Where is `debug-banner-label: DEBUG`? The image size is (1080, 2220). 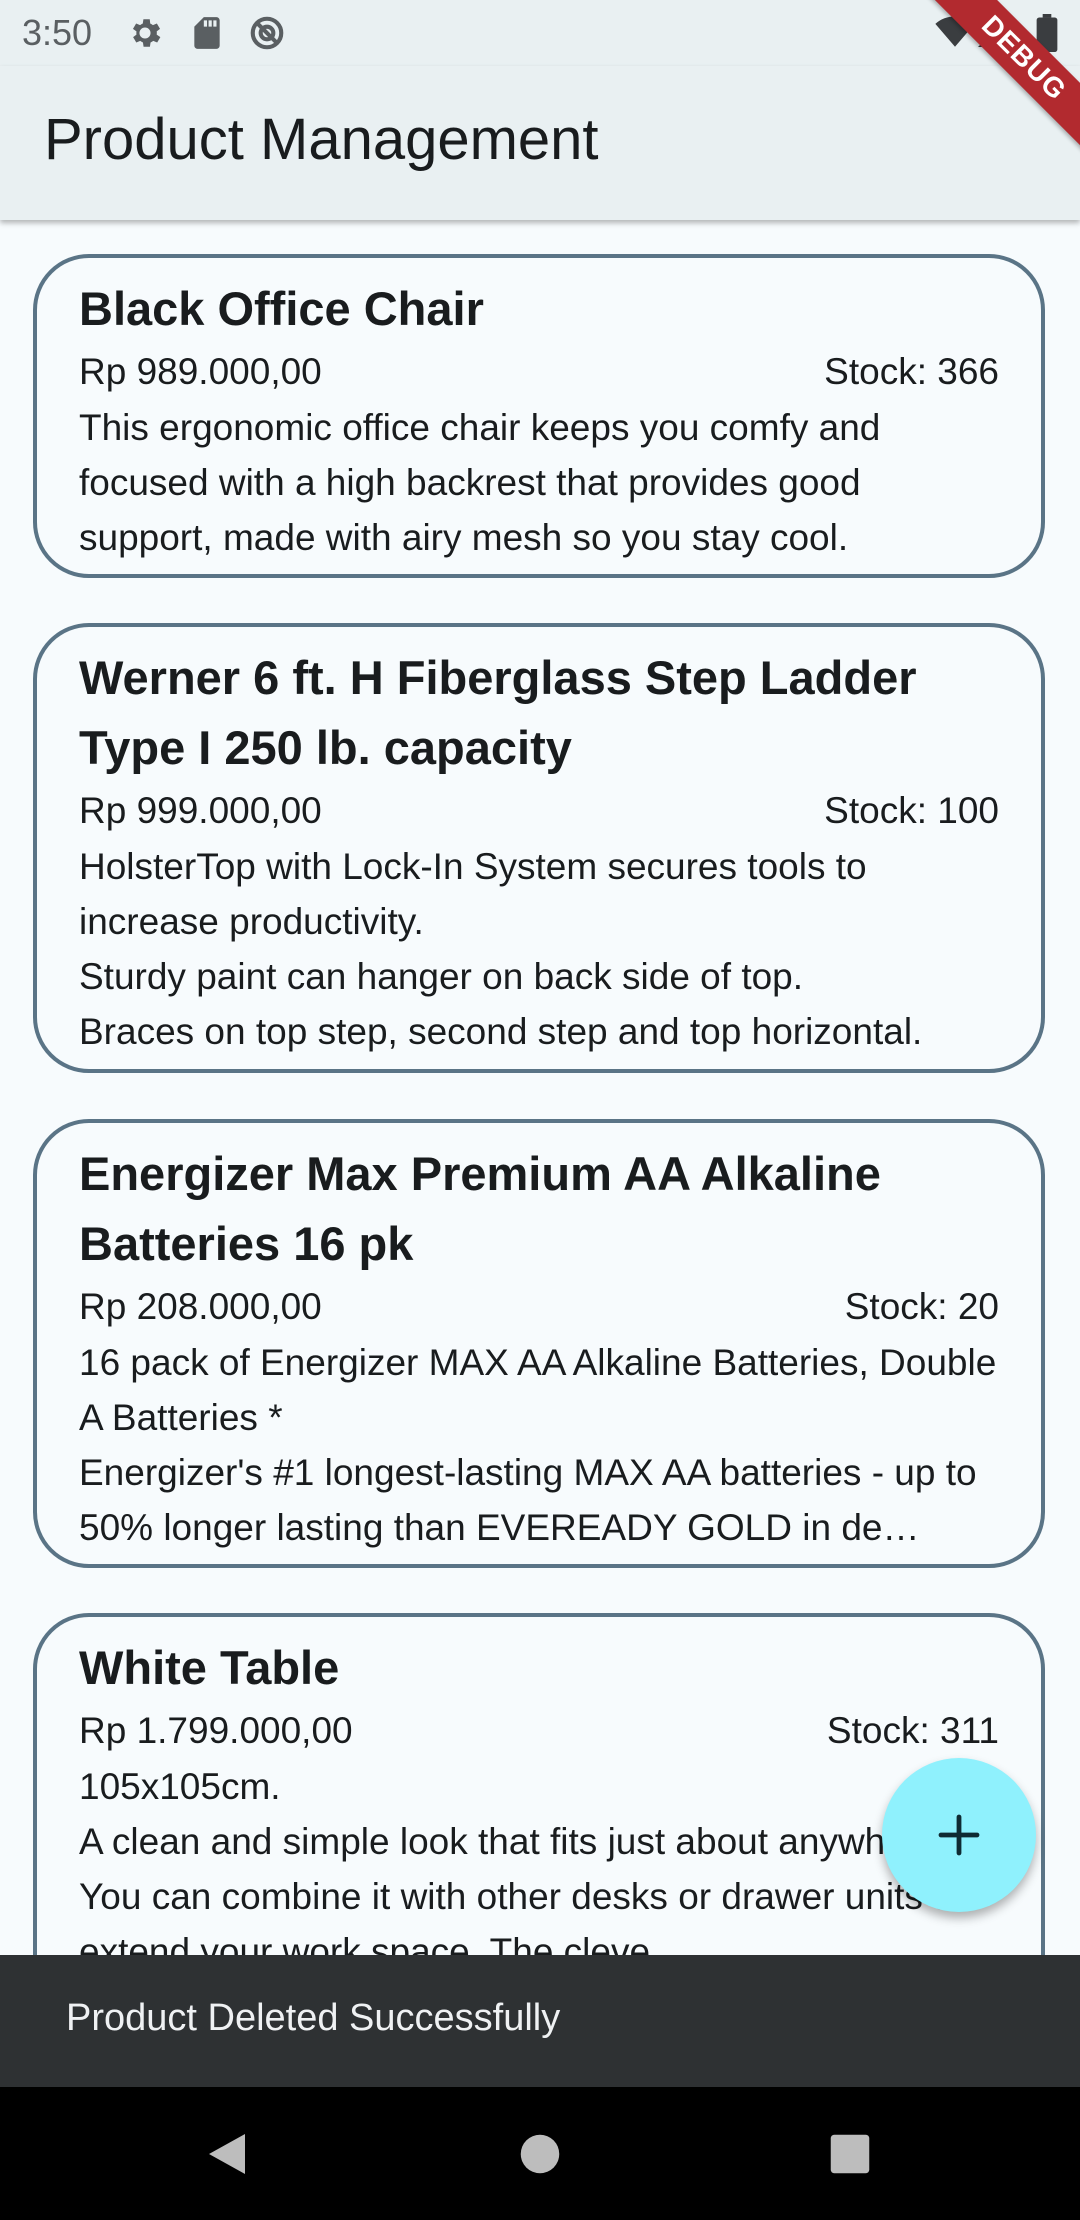 debug-banner-label: DEBUG is located at coordinates (1000, 80).